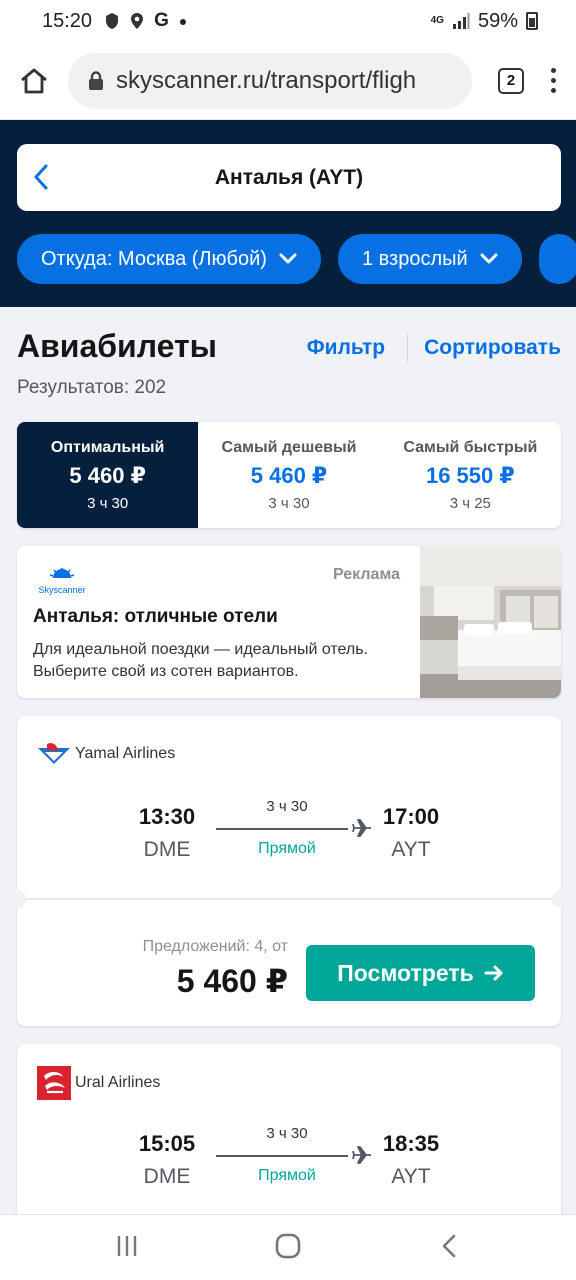 The width and height of the screenshot is (576, 1280). I want to click on home-button, so click(34, 81).